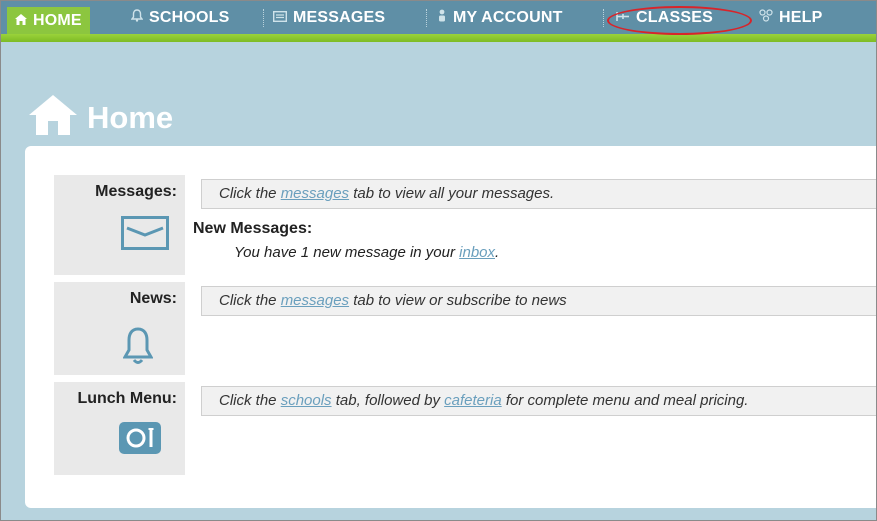  What do you see at coordinates (497, 252) in the screenshot?
I see `new-messages-suffix: .` at bounding box center [497, 252].